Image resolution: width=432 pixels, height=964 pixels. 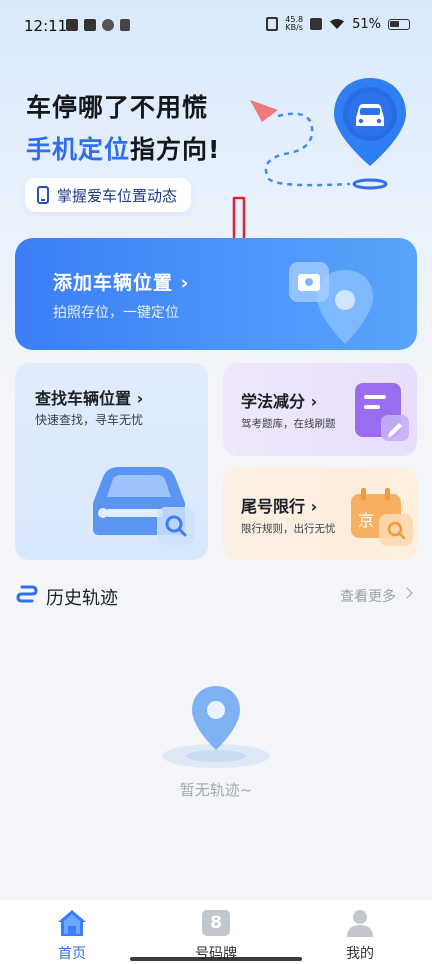 What do you see at coordinates (111, 461) in the screenshot?
I see `find-vehicle-card: 查找车辆位置 › 快速查找，寻车无忧` at bounding box center [111, 461].